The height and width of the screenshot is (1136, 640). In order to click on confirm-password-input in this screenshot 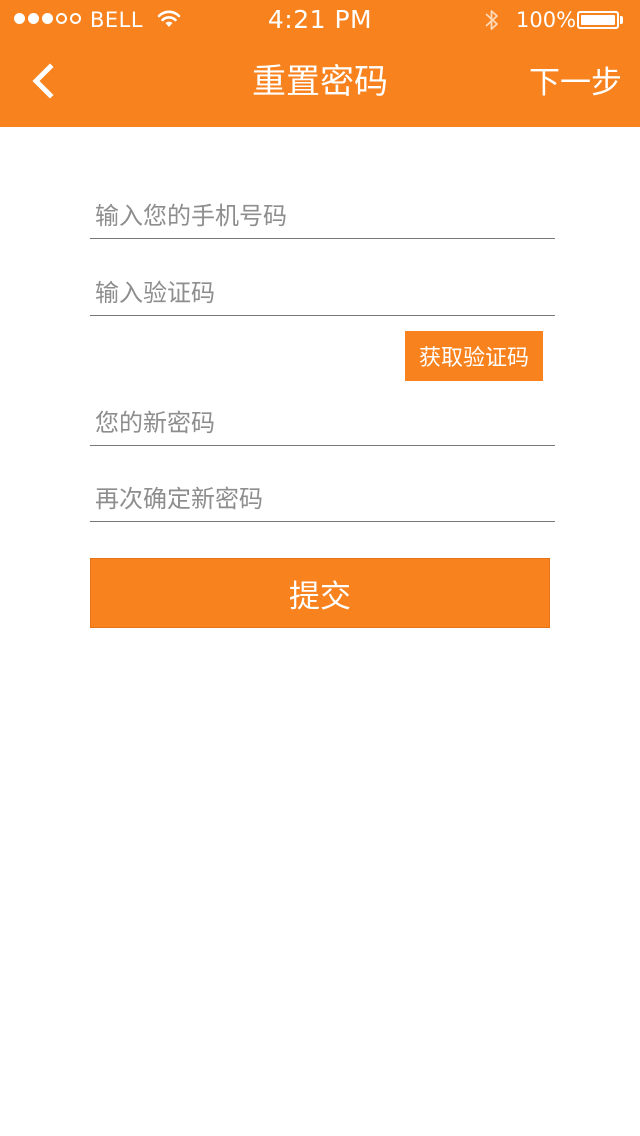, I will do `click(322, 499)`.